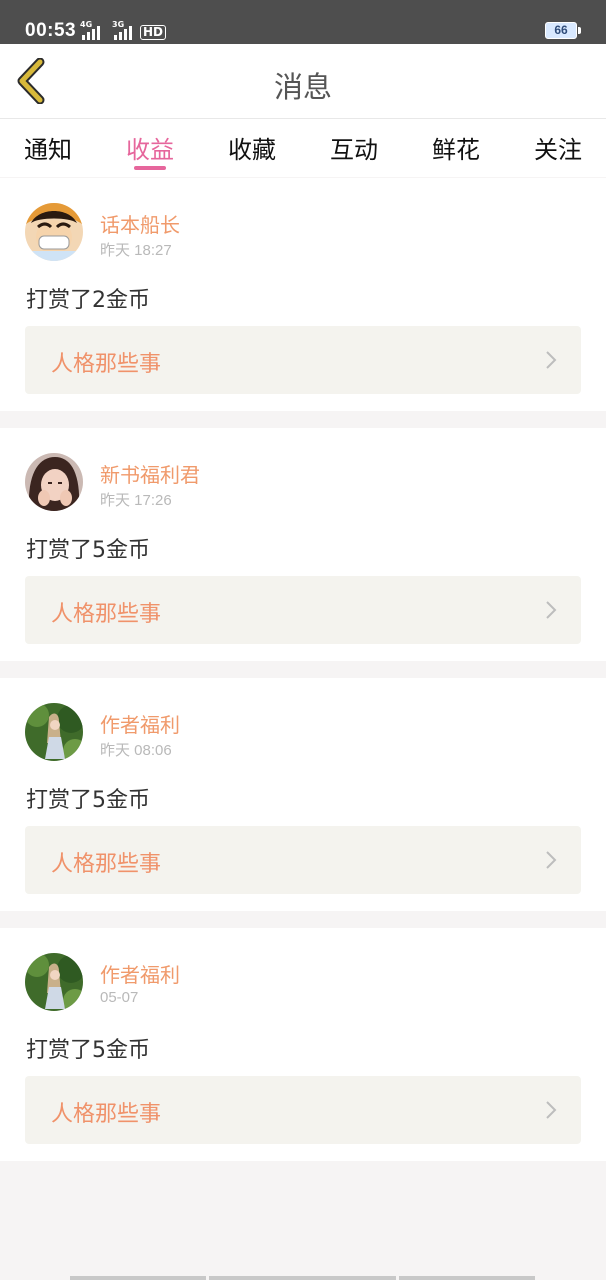 The image size is (606, 1280). I want to click on tab-favorites: 收藏, so click(252, 148).